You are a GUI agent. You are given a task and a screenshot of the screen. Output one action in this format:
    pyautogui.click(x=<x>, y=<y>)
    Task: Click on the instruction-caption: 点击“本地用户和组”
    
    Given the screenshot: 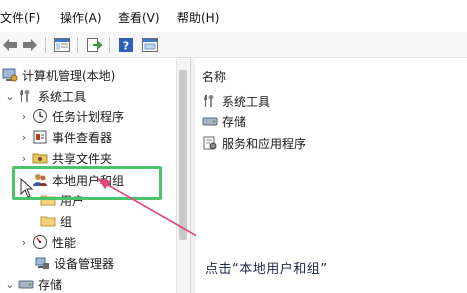 What is the action you would take?
    pyautogui.click(x=266, y=269)
    